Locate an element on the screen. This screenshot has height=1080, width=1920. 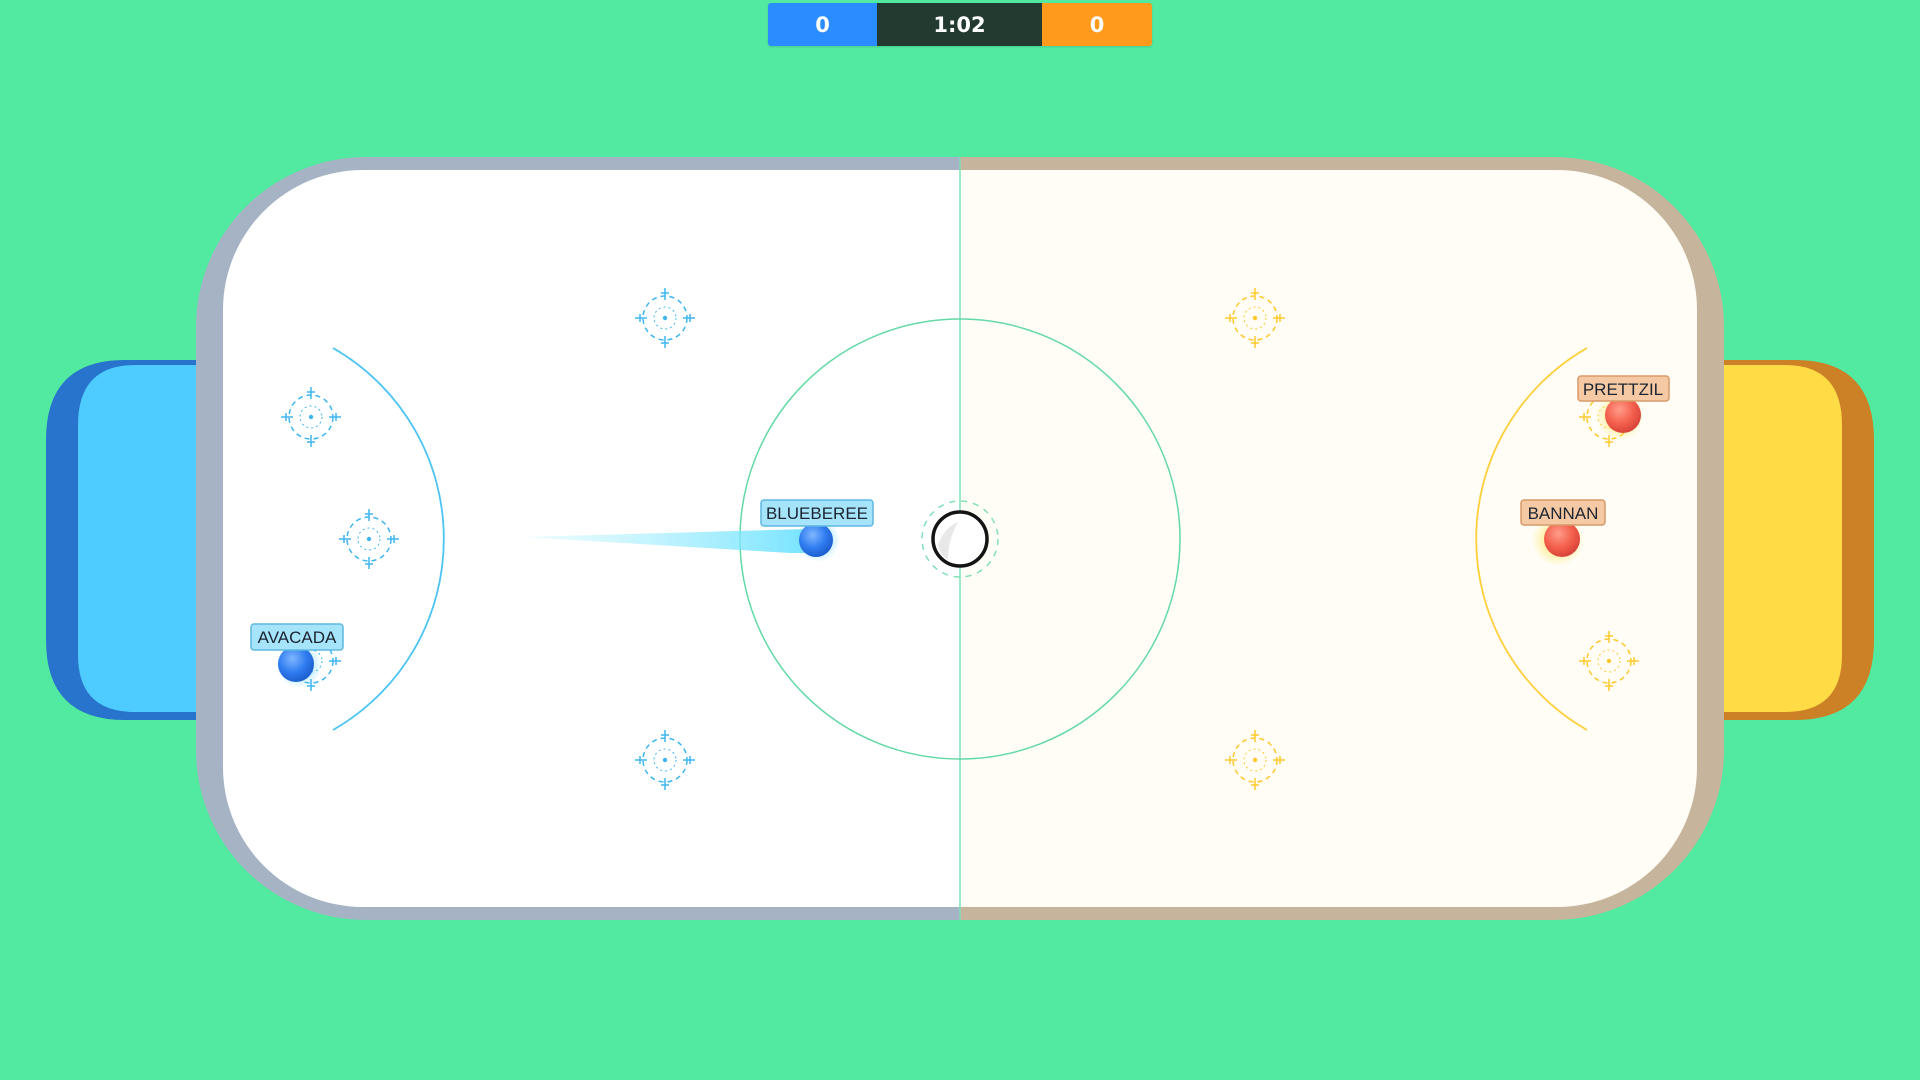
puck is located at coordinates (960, 539).